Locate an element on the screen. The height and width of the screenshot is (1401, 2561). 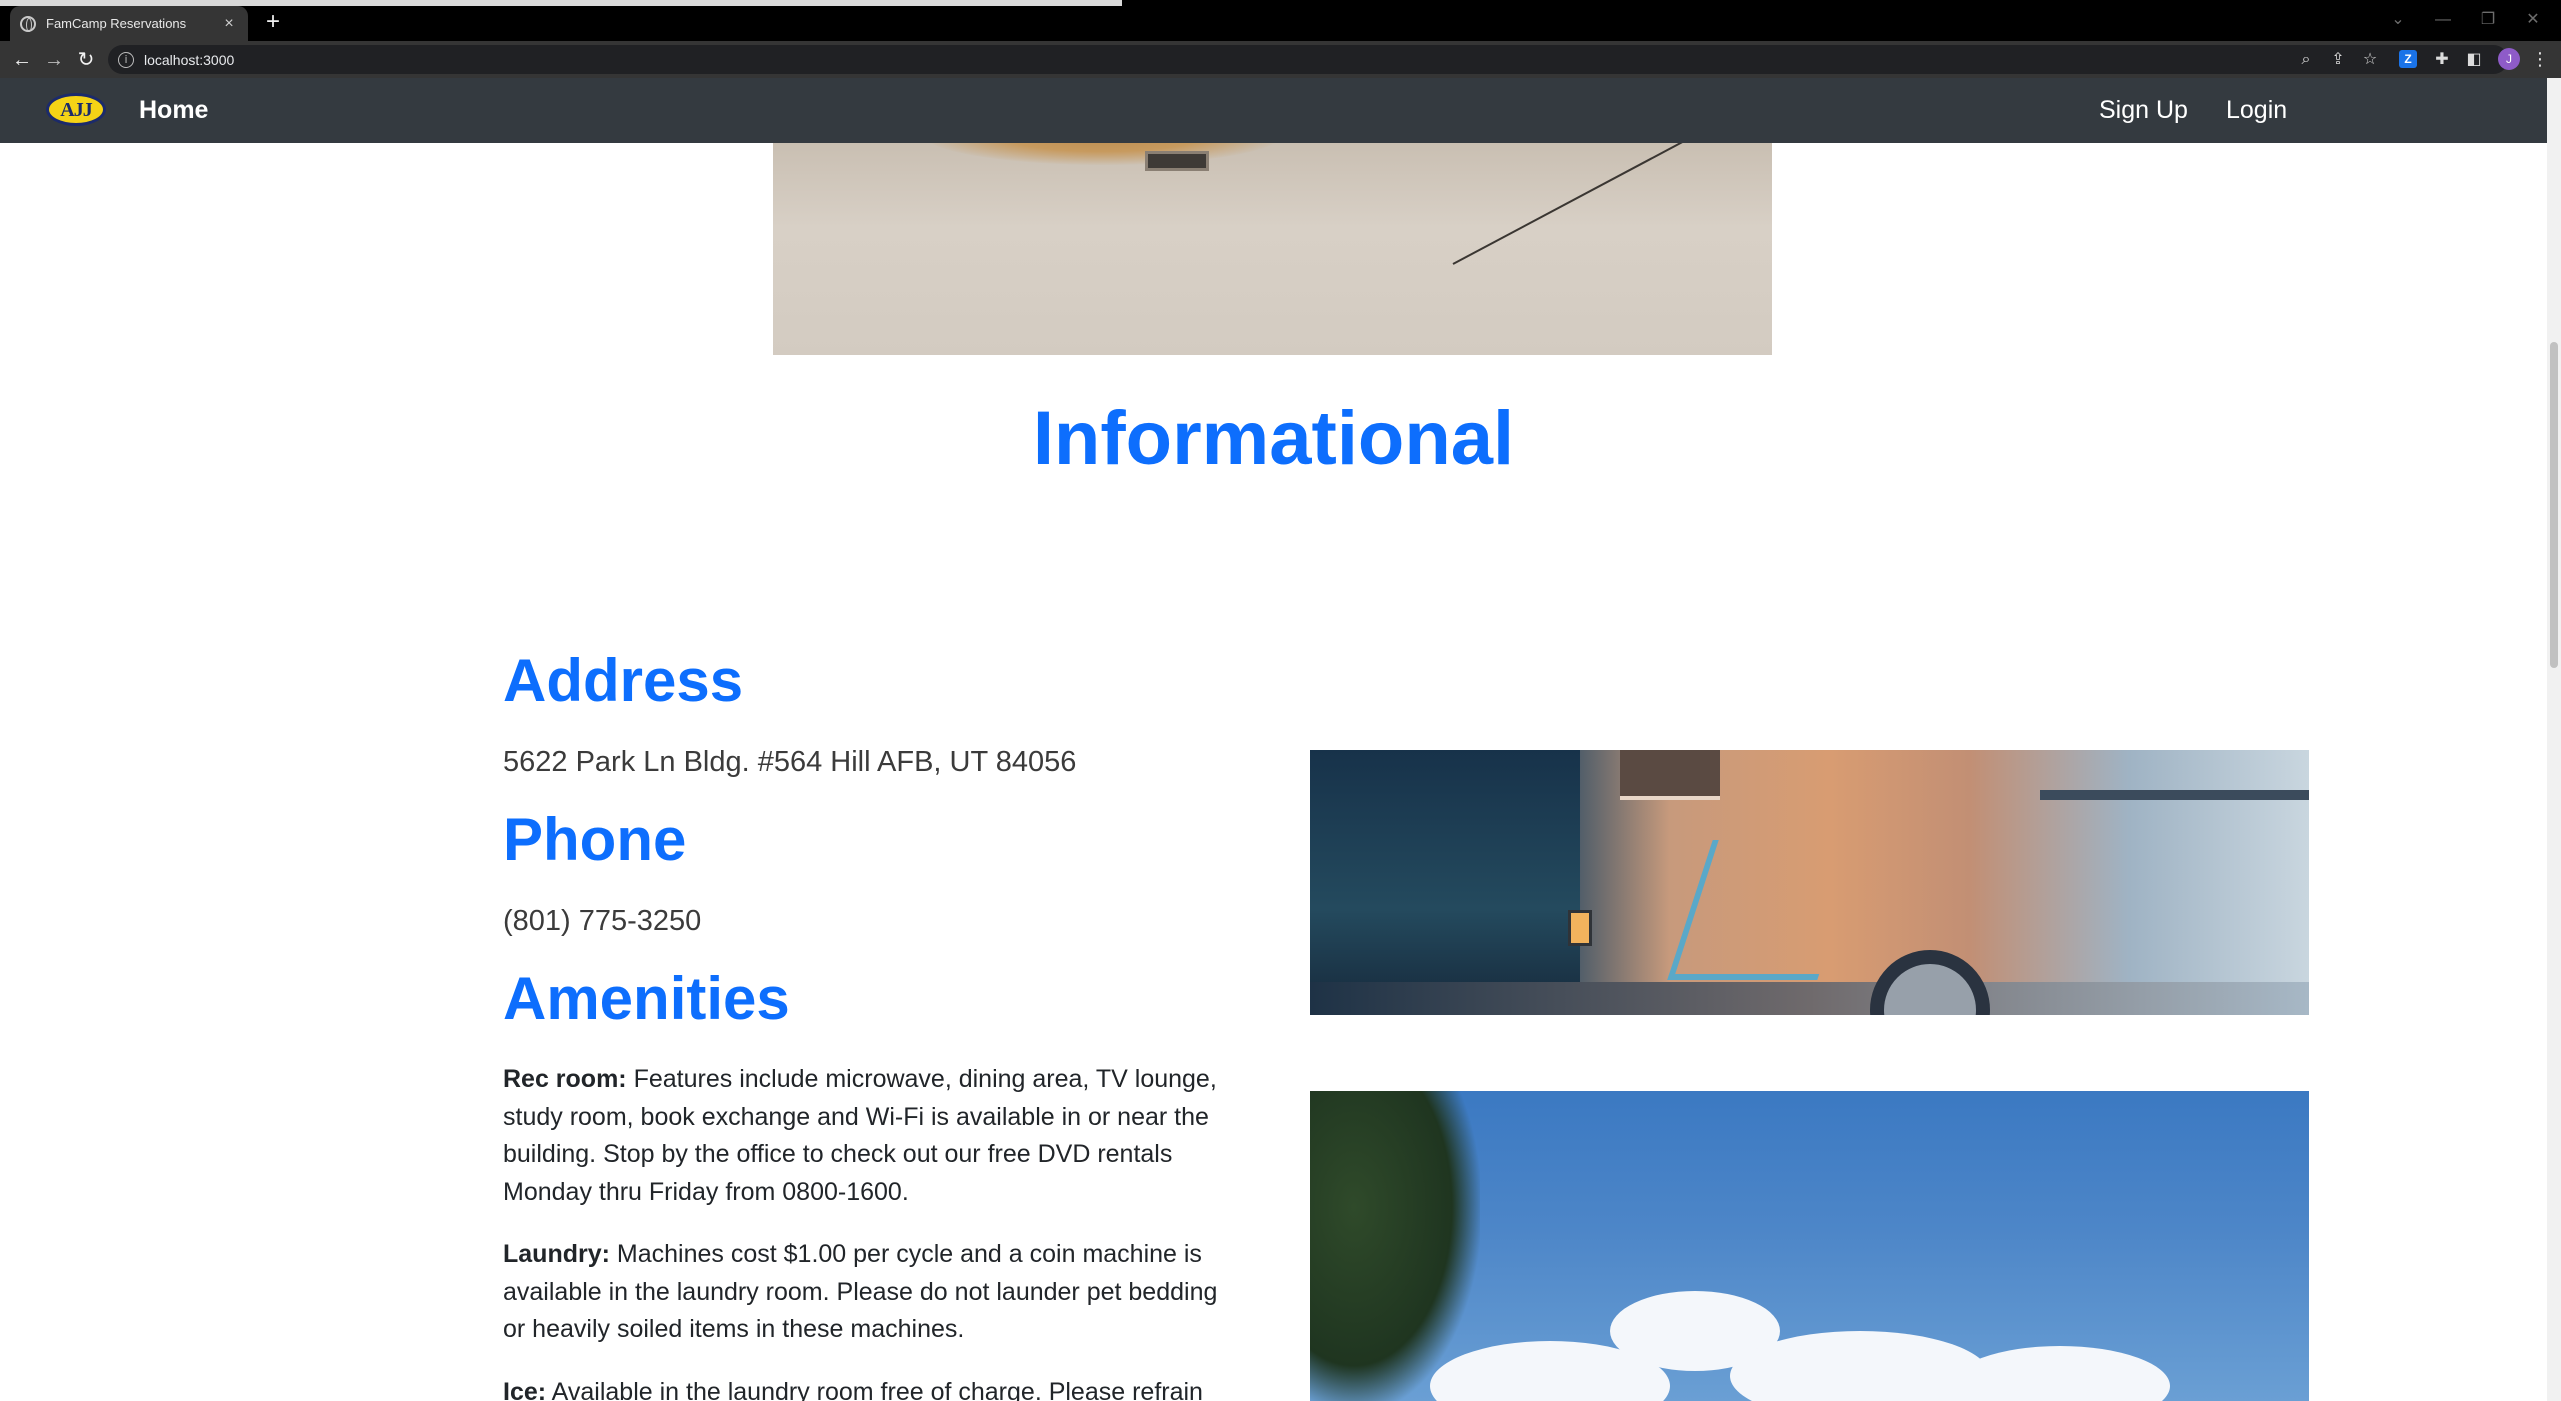
back-arrow-icon: ← is located at coordinates (22, 60).